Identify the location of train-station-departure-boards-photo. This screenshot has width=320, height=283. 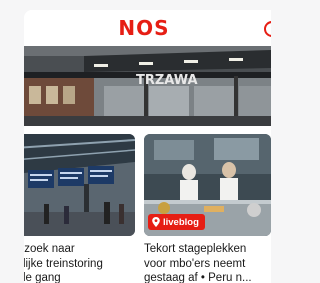
(79, 185).